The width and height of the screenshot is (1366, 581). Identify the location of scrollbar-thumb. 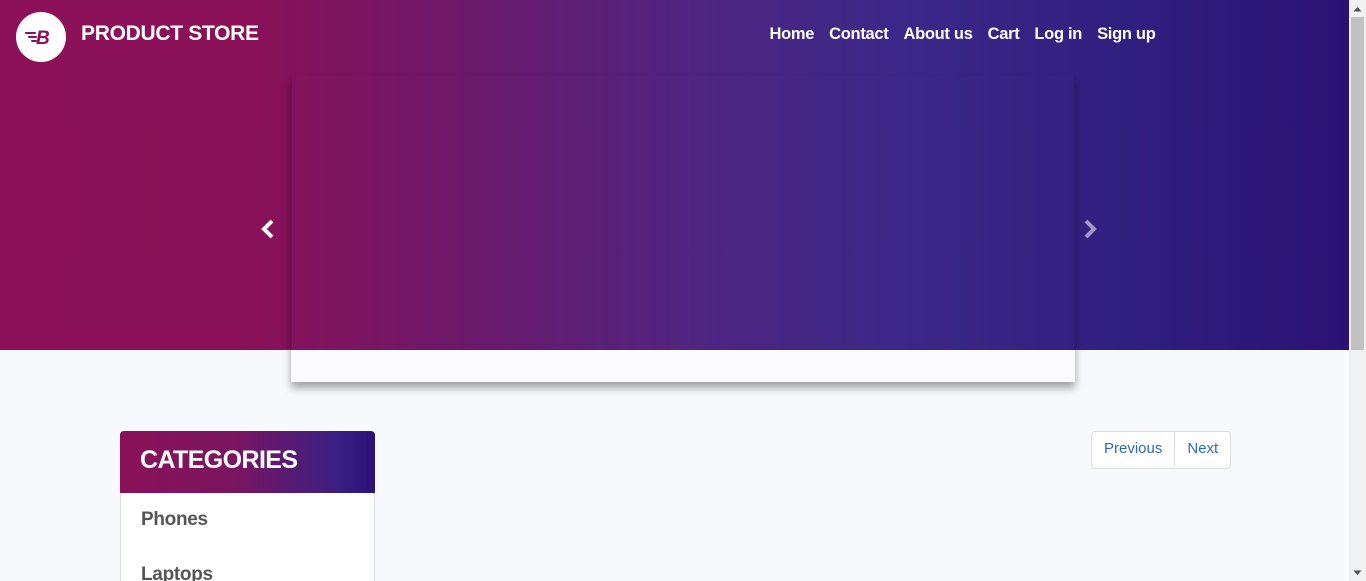
(1357, 183).